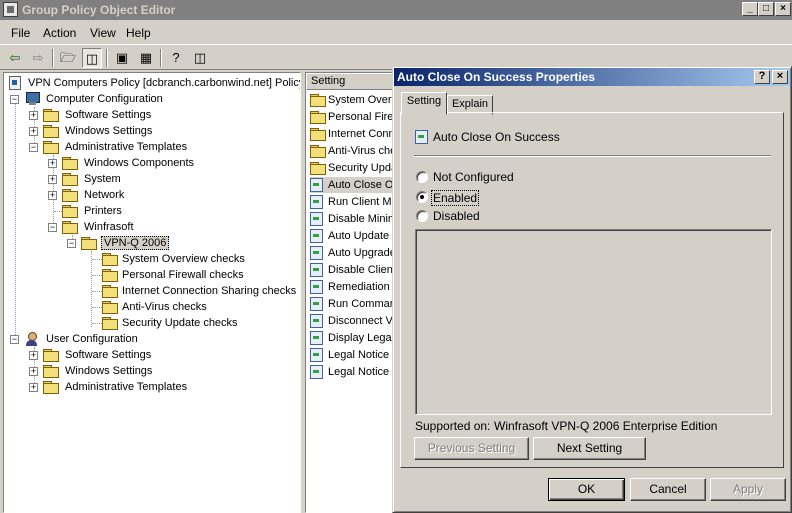  What do you see at coordinates (350, 236) in the screenshot?
I see `list-setting-item: Auto Update` at bounding box center [350, 236].